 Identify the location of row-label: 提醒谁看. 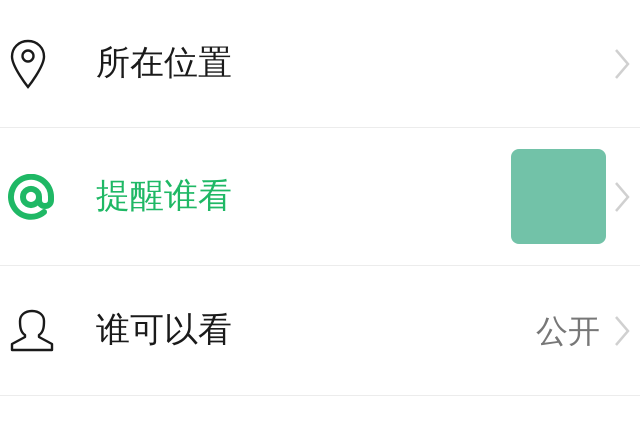
(164, 196).